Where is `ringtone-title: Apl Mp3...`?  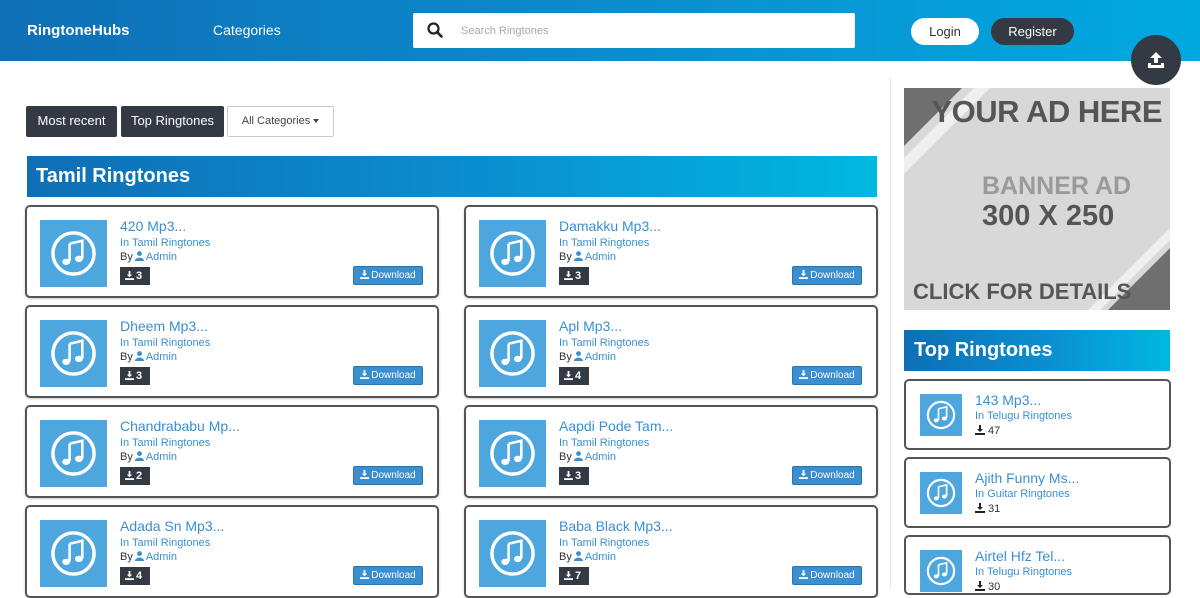 ringtone-title: Apl Mp3... is located at coordinates (590, 326).